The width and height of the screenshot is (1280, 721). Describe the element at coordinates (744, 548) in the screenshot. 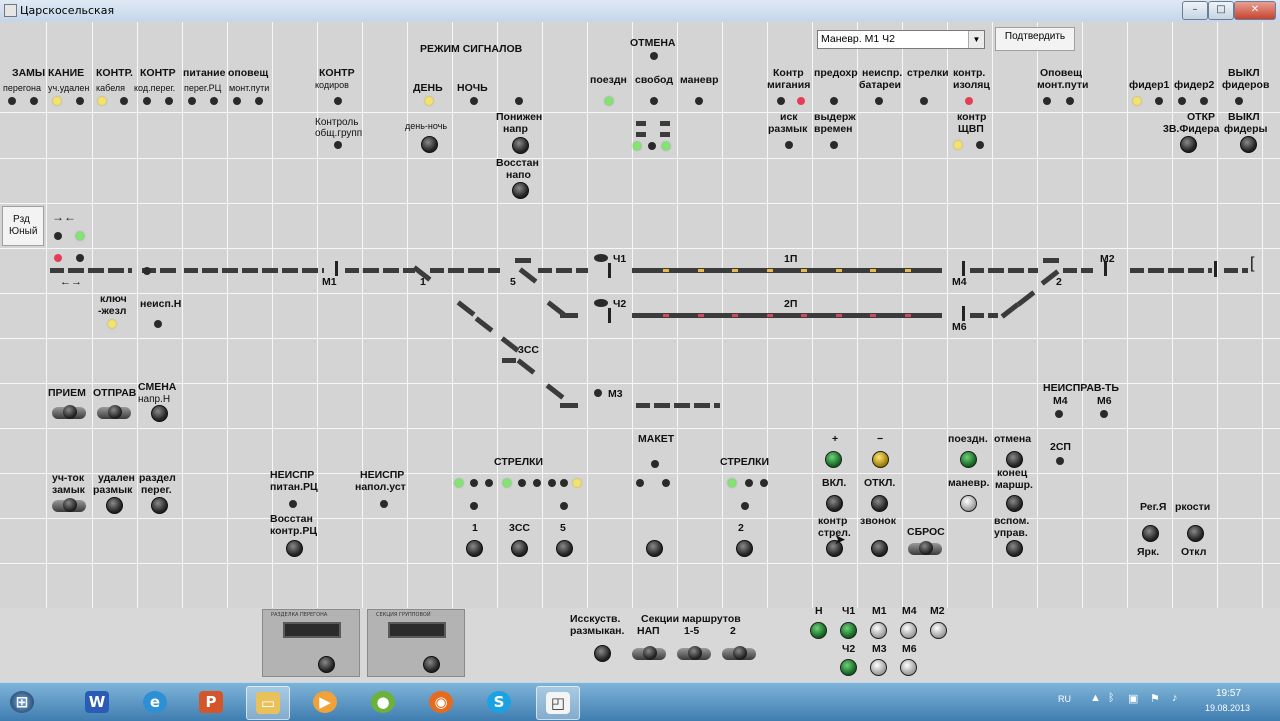

I see `strelka-2-knob` at that location.